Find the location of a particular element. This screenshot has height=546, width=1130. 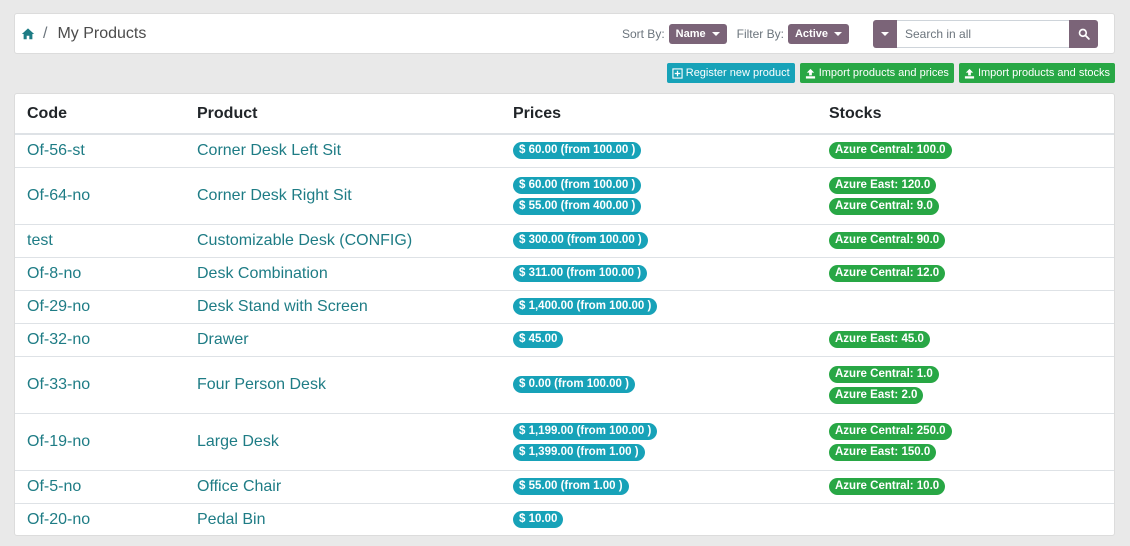

sort-dropdown: Name is located at coordinates (697, 33).